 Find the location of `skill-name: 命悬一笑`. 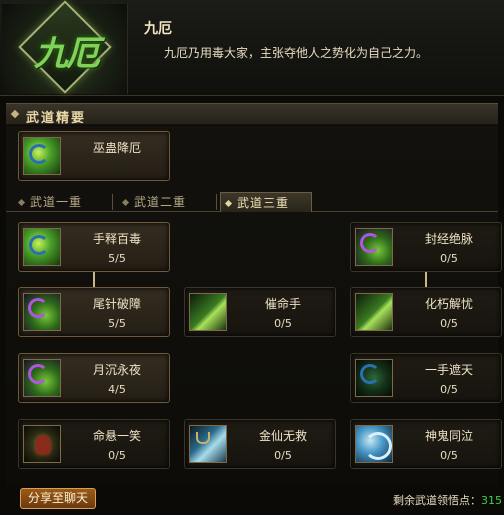

skill-name: 命悬一笑 is located at coordinates (116, 436).